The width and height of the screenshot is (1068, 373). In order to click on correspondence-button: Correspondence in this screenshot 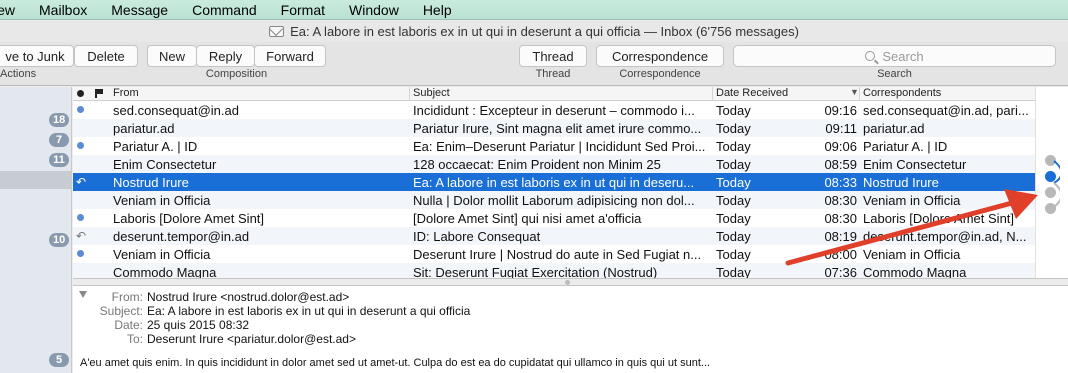, I will do `click(660, 56)`.